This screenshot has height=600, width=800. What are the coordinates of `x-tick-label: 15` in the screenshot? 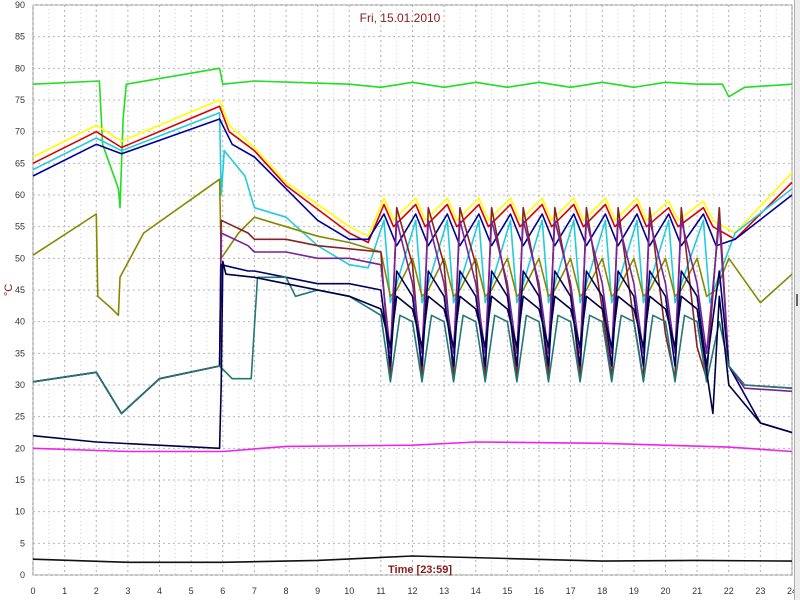 It's located at (507, 591).